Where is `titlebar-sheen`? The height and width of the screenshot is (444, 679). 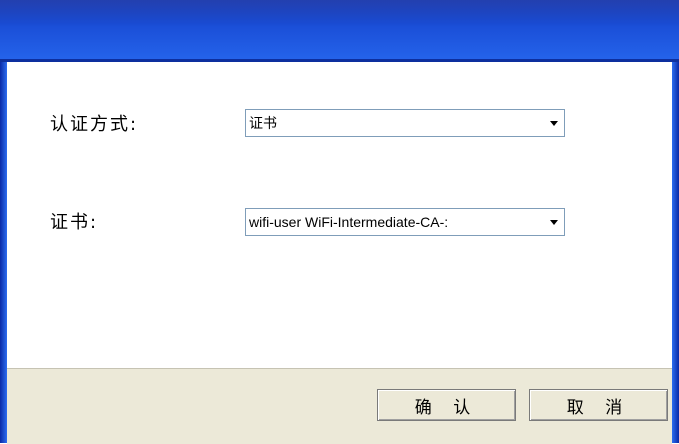
titlebar-sheen is located at coordinates (339, 12).